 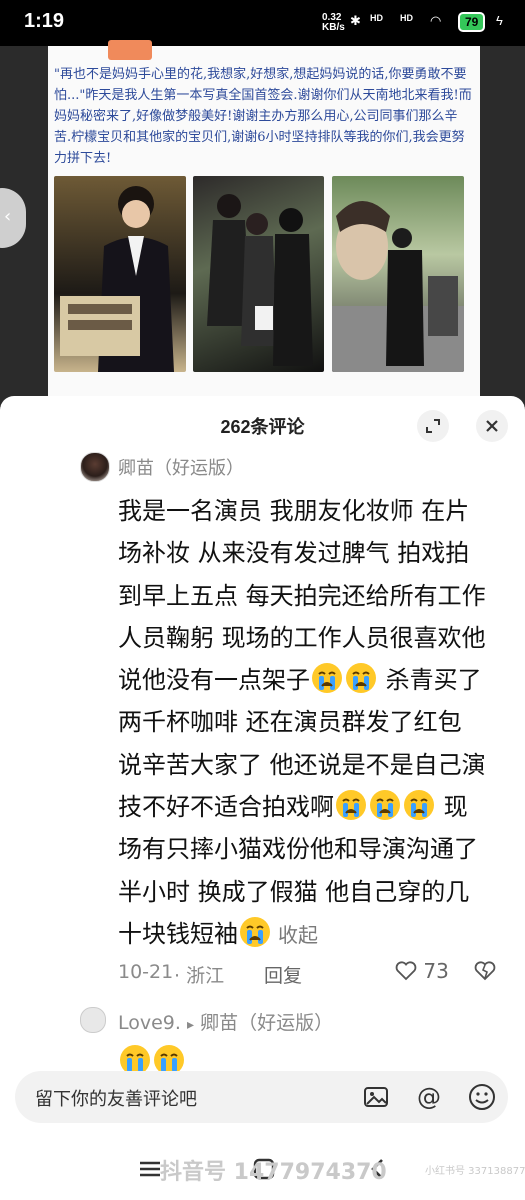 I want to click on reply-button: 回复, so click(x=283, y=974).